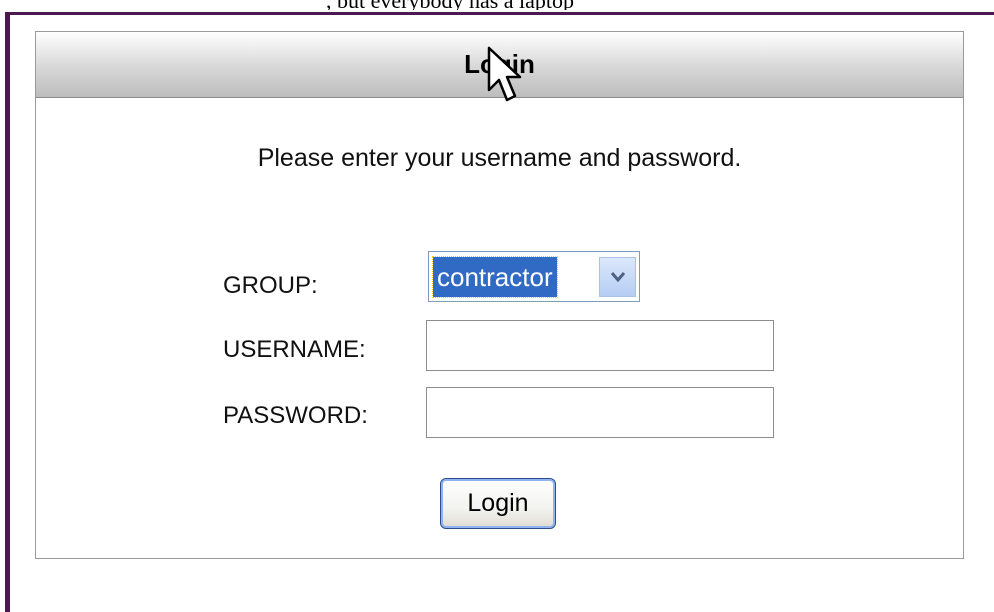  I want to click on cropped-page-text: , but everybody has a laptop, so click(497, 5).